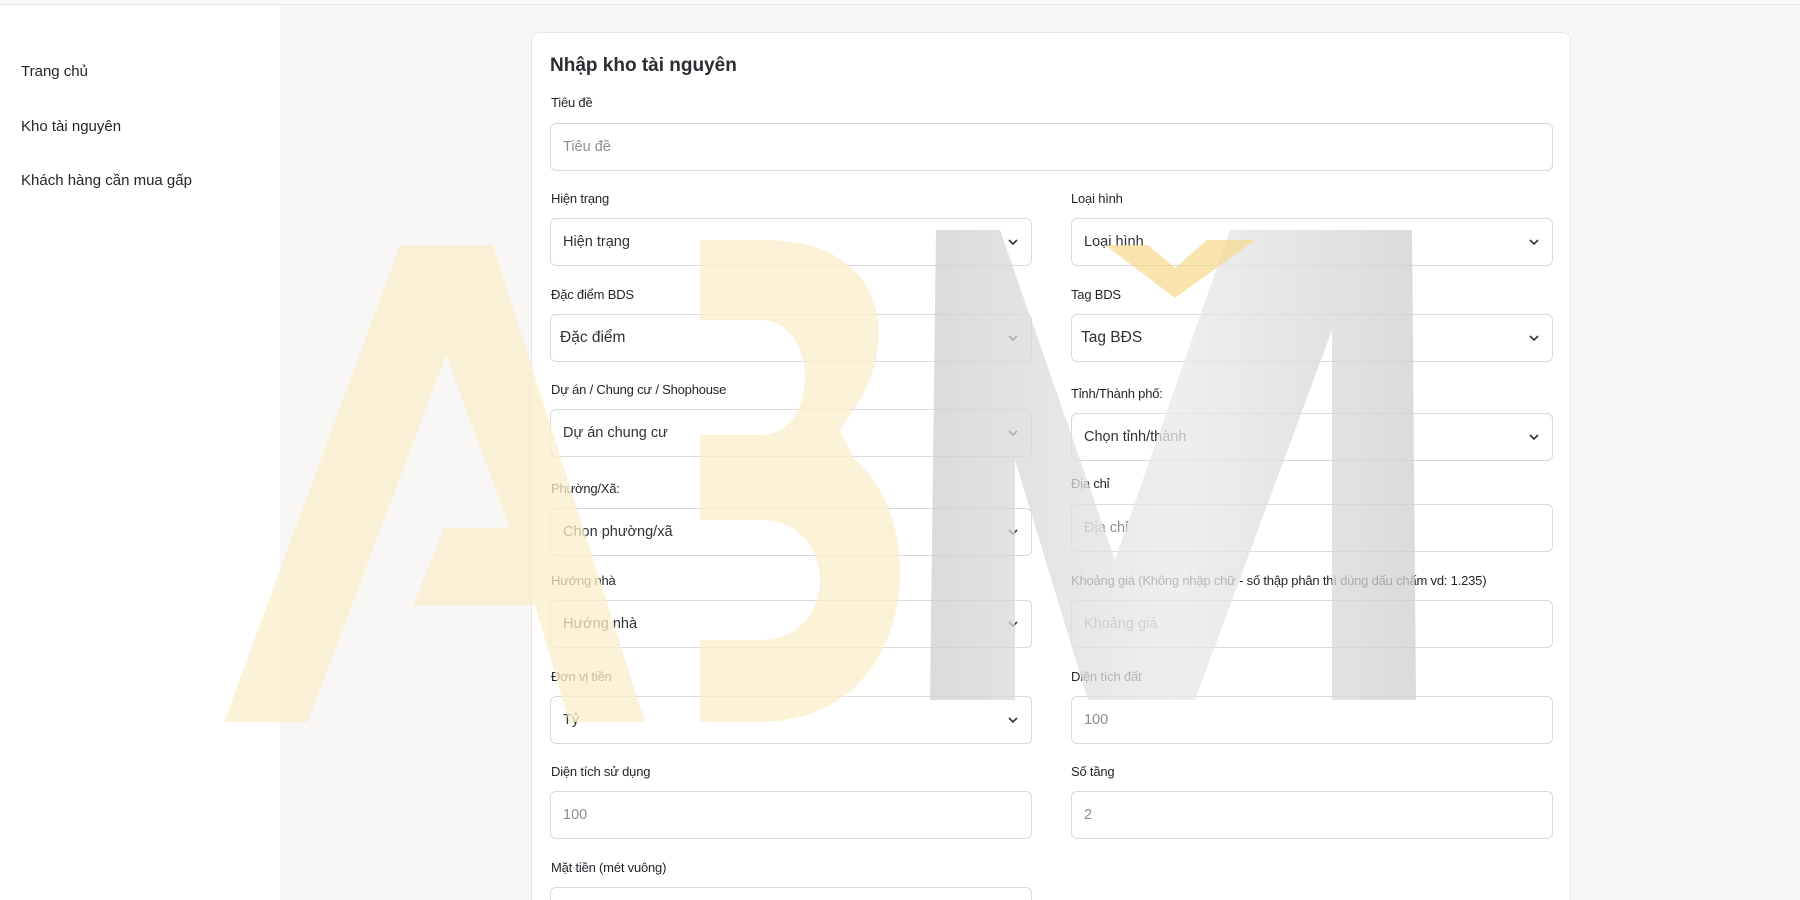  Describe the element at coordinates (71, 126) in the screenshot. I see `sidebar-item-kho-tai-nguyen: Kho tài nguyên` at that location.